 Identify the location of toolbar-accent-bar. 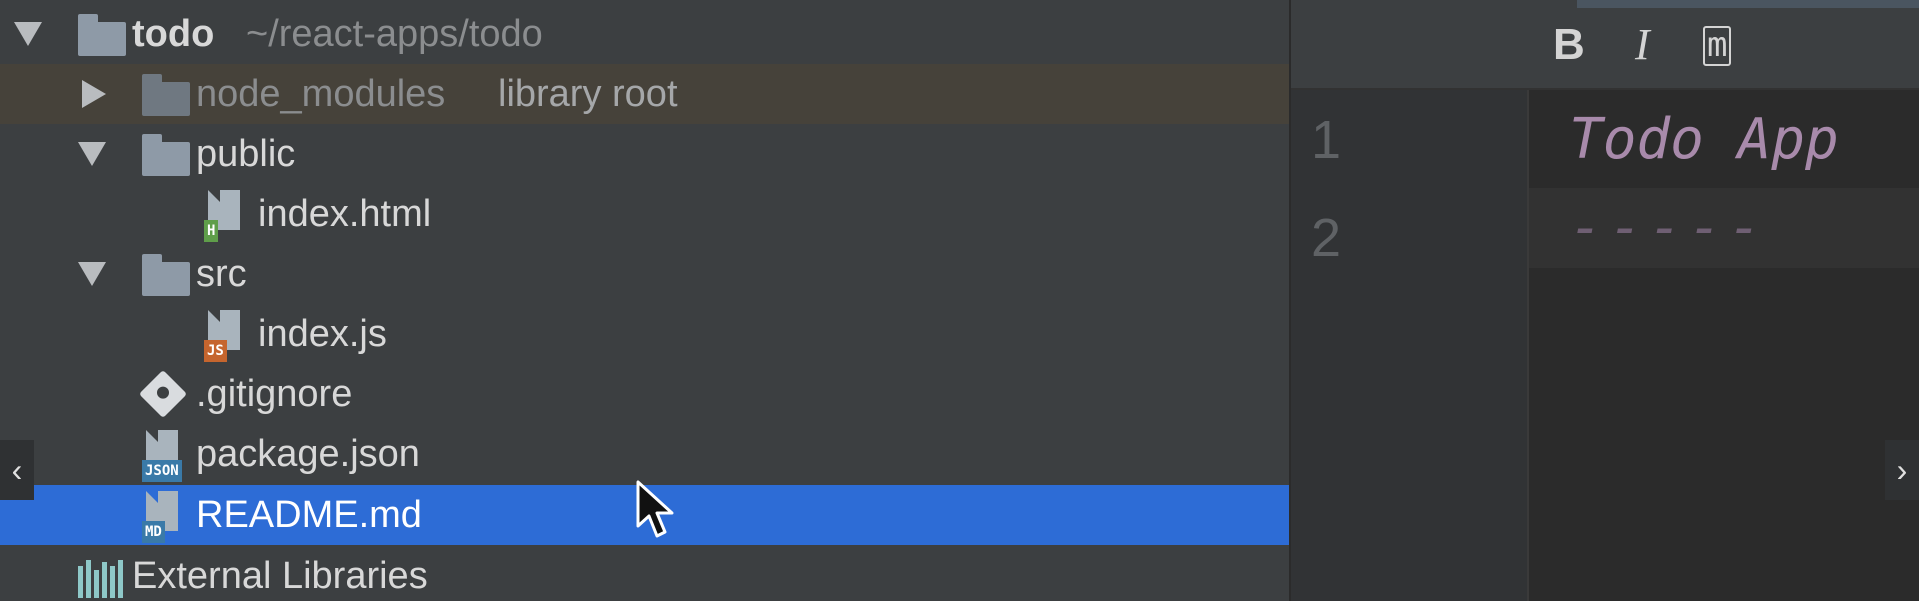
(1748, 4).